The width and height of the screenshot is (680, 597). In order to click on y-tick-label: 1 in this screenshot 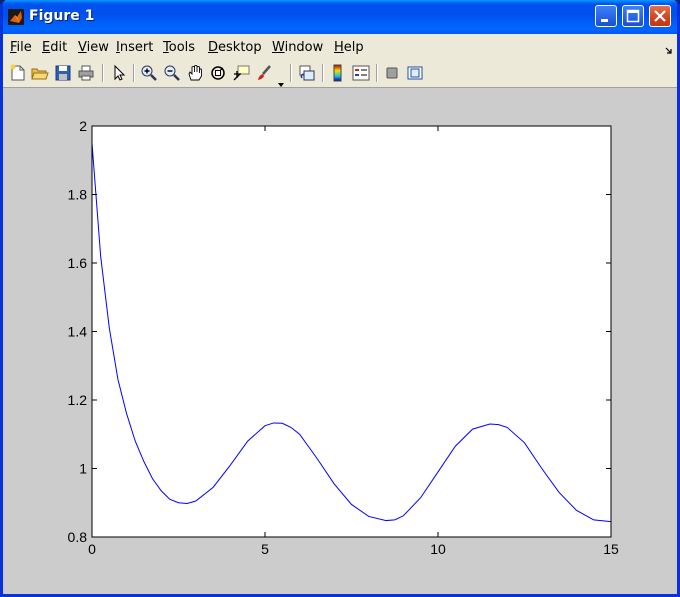, I will do `click(83, 469)`.